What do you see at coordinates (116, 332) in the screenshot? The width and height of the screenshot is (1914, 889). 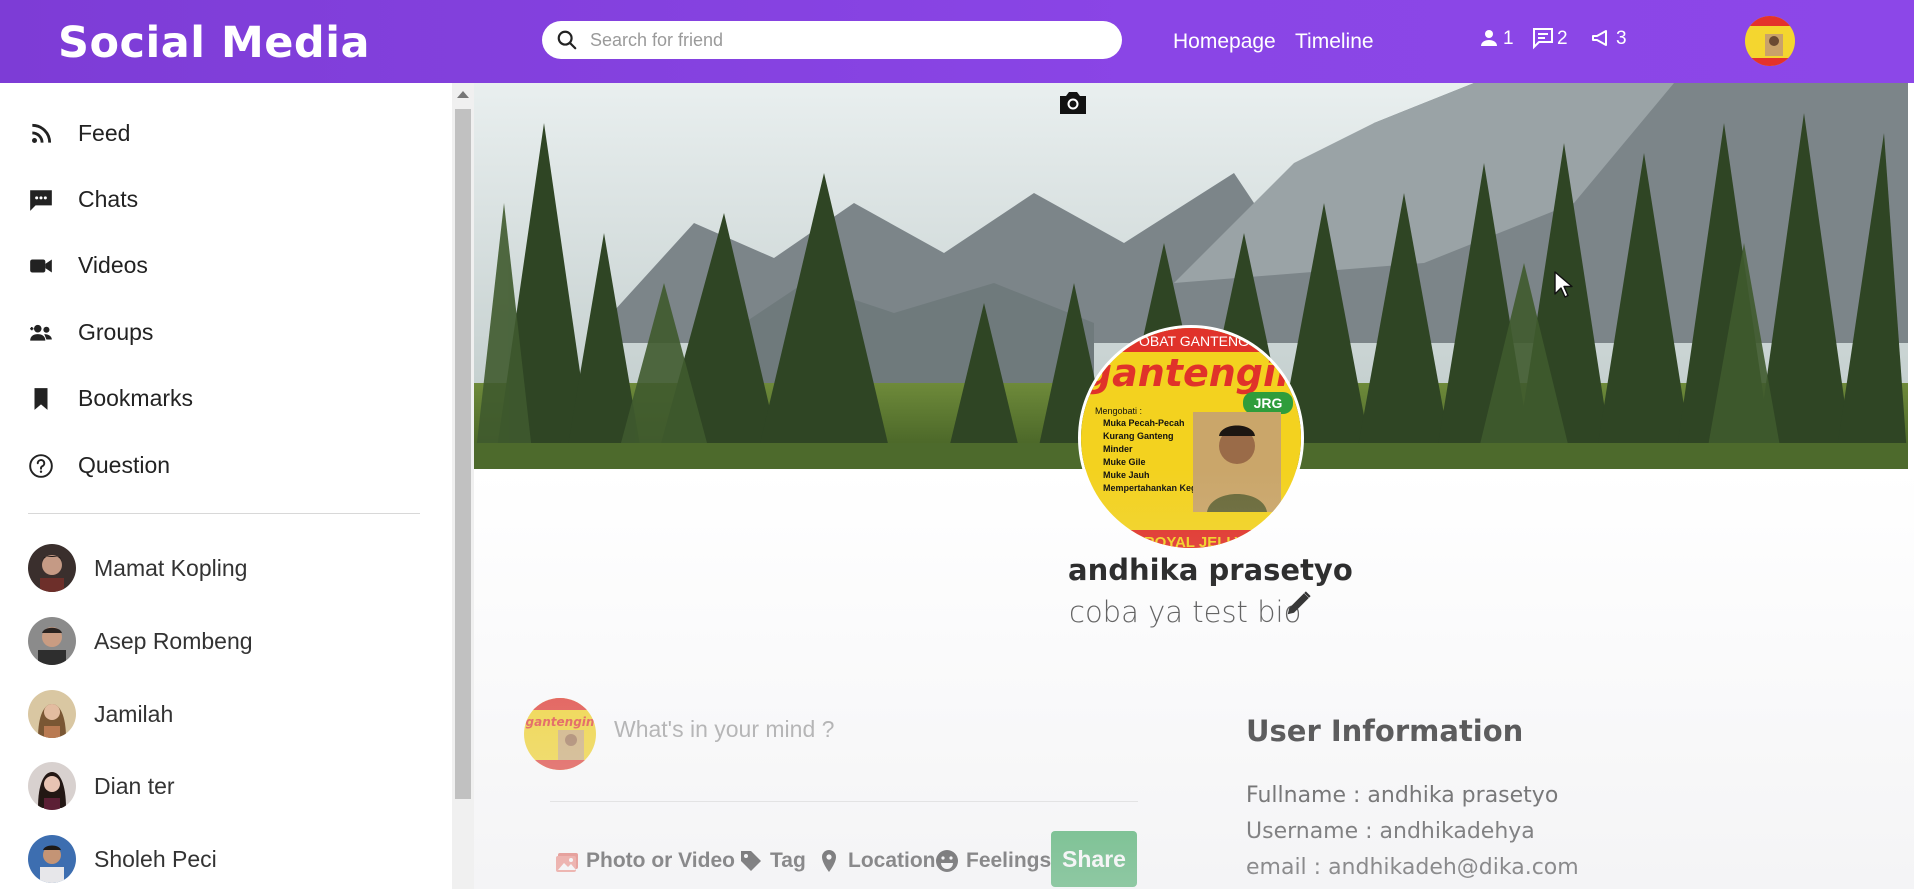 I see `sidebar-item-label: Groups` at bounding box center [116, 332].